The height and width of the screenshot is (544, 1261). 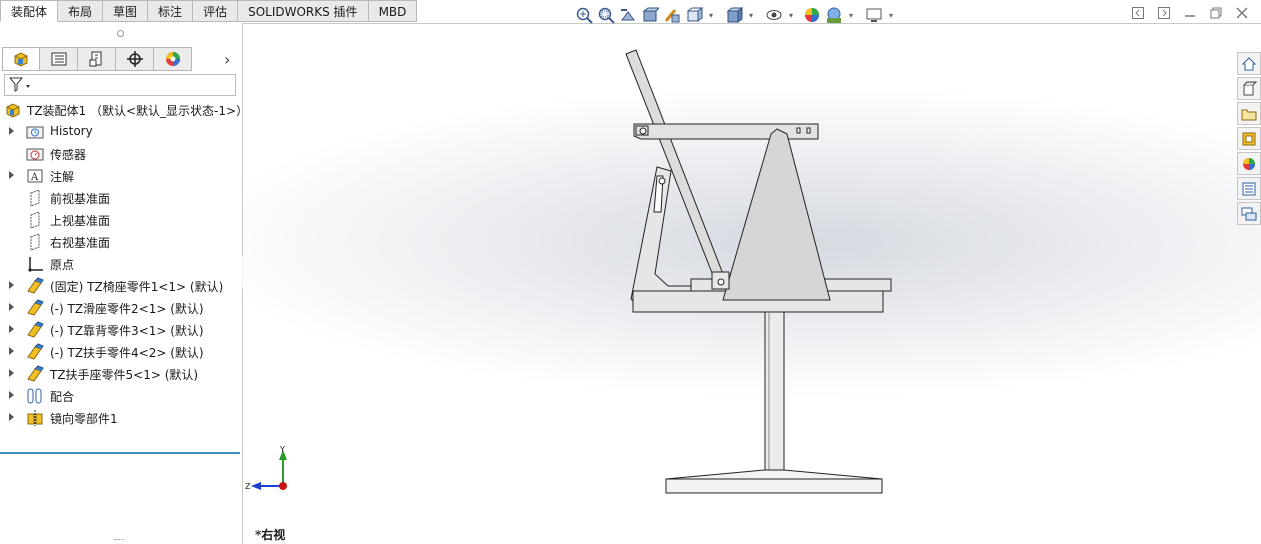 What do you see at coordinates (834, 15) in the screenshot?
I see `apply-scene-icon` at bounding box center [834, 15].